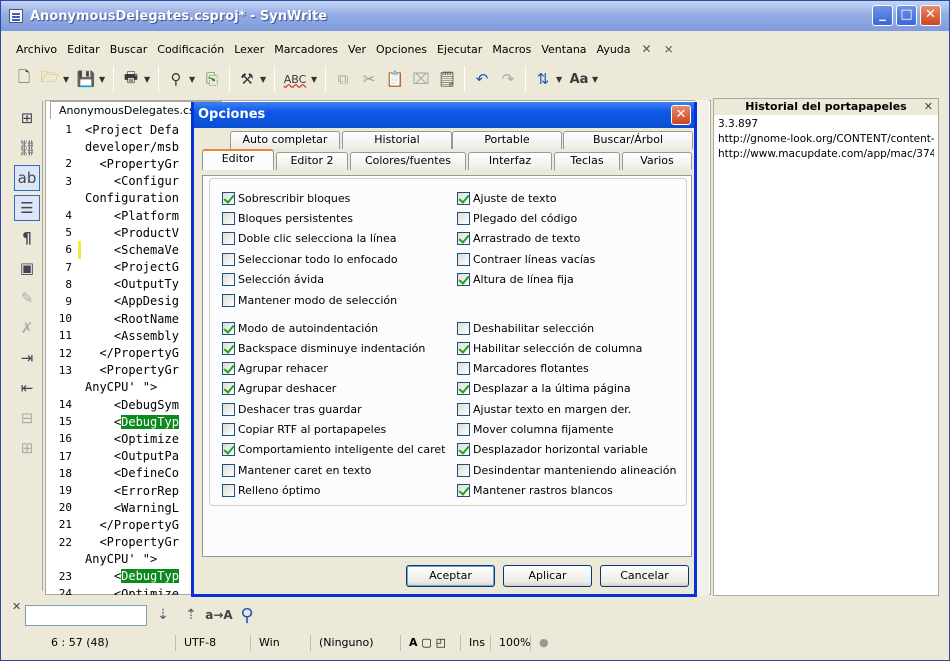 Image resolution: width=950 pixels, height=661 pixels. I want to click on menu-item: Opciones, so click(401, 49).